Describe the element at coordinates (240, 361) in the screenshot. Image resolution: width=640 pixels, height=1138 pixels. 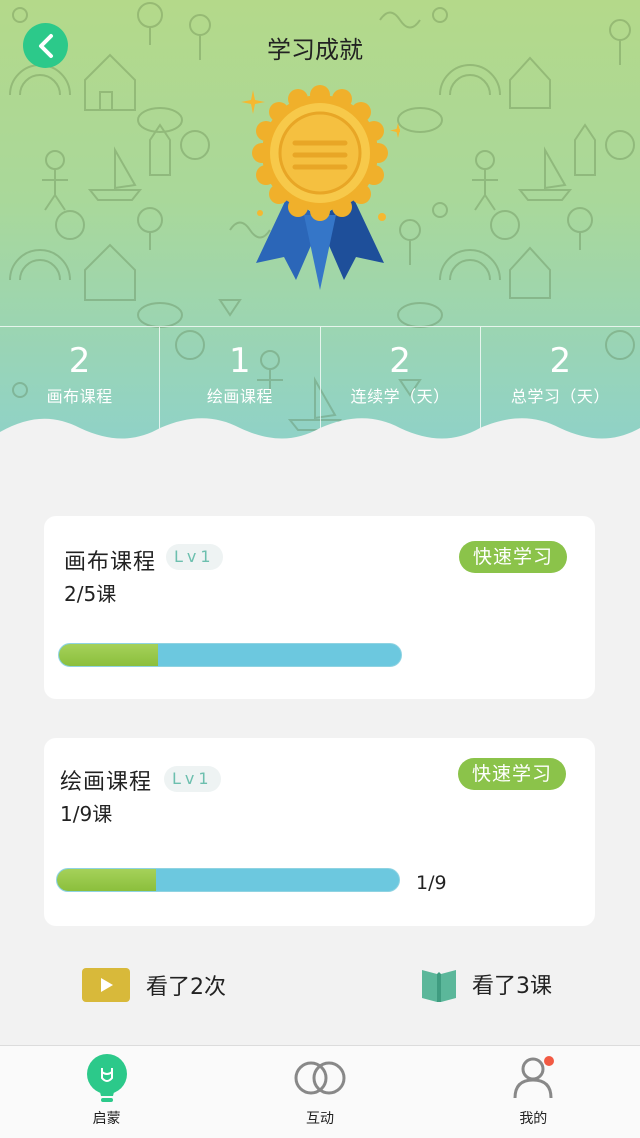
I see `stat-value: 1` at that location.